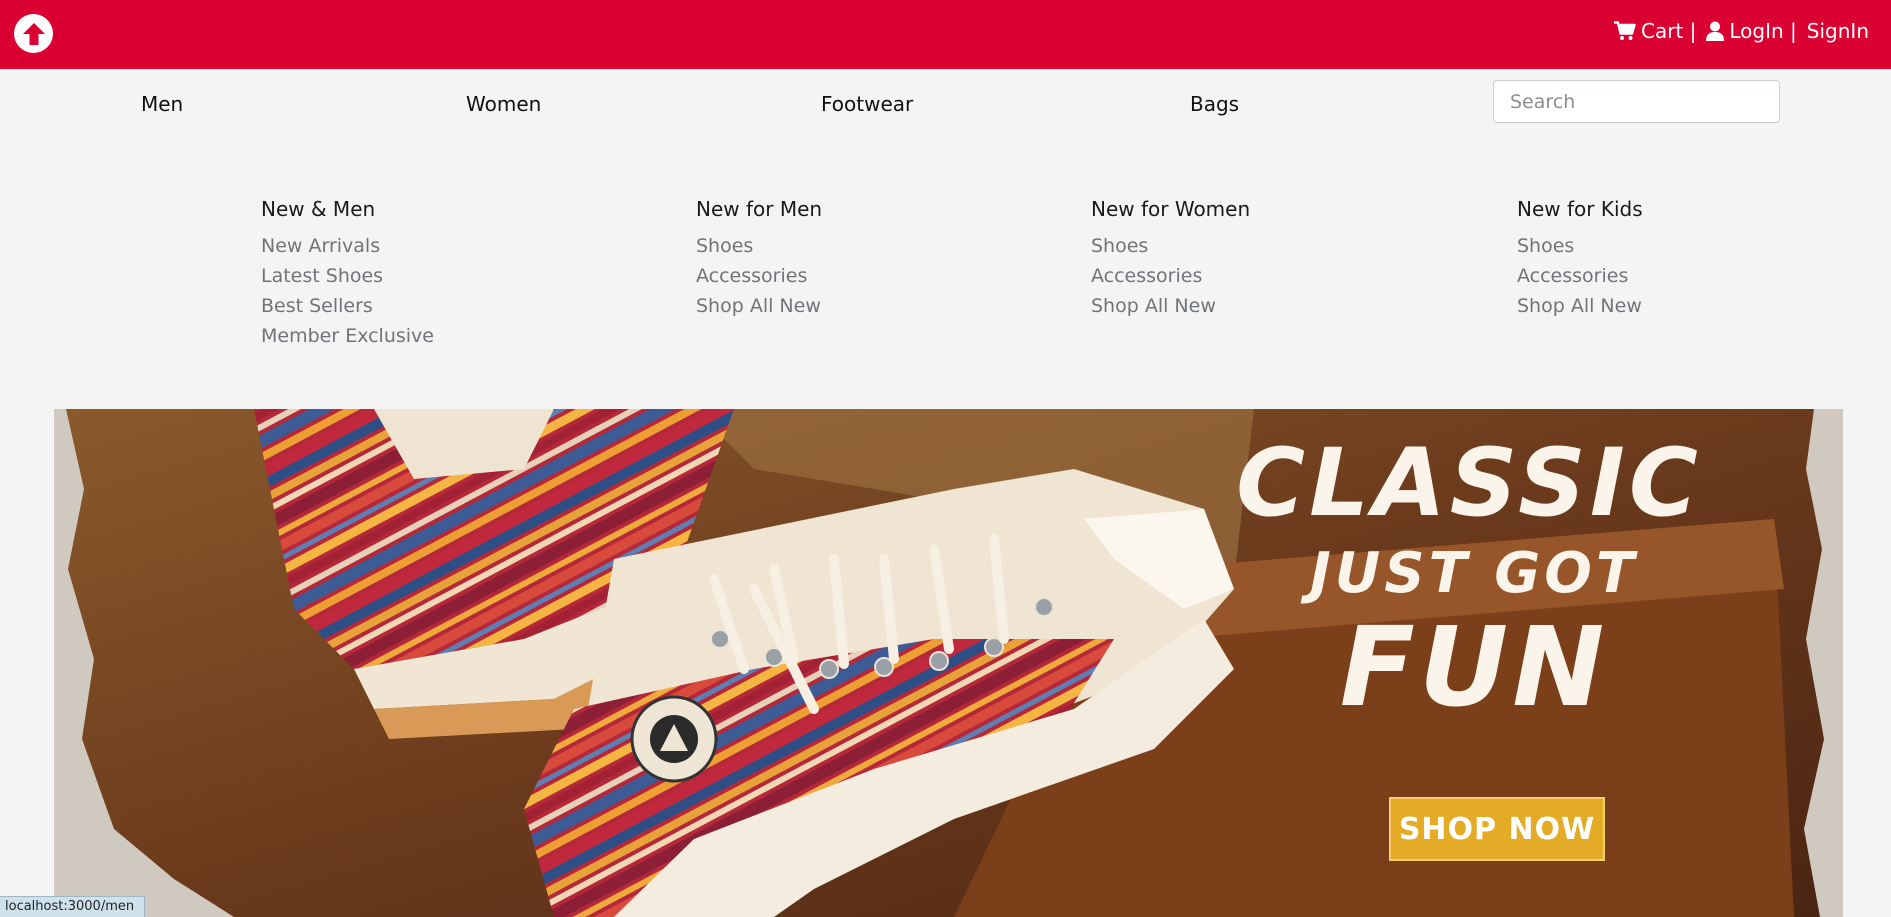 The width and height of the screenshot is (1891, 917). What do you see at coordinates (1580, 209) in the screenshot?
I see `menu-column-title: New for Kids` at bounding box center [1580, 209].